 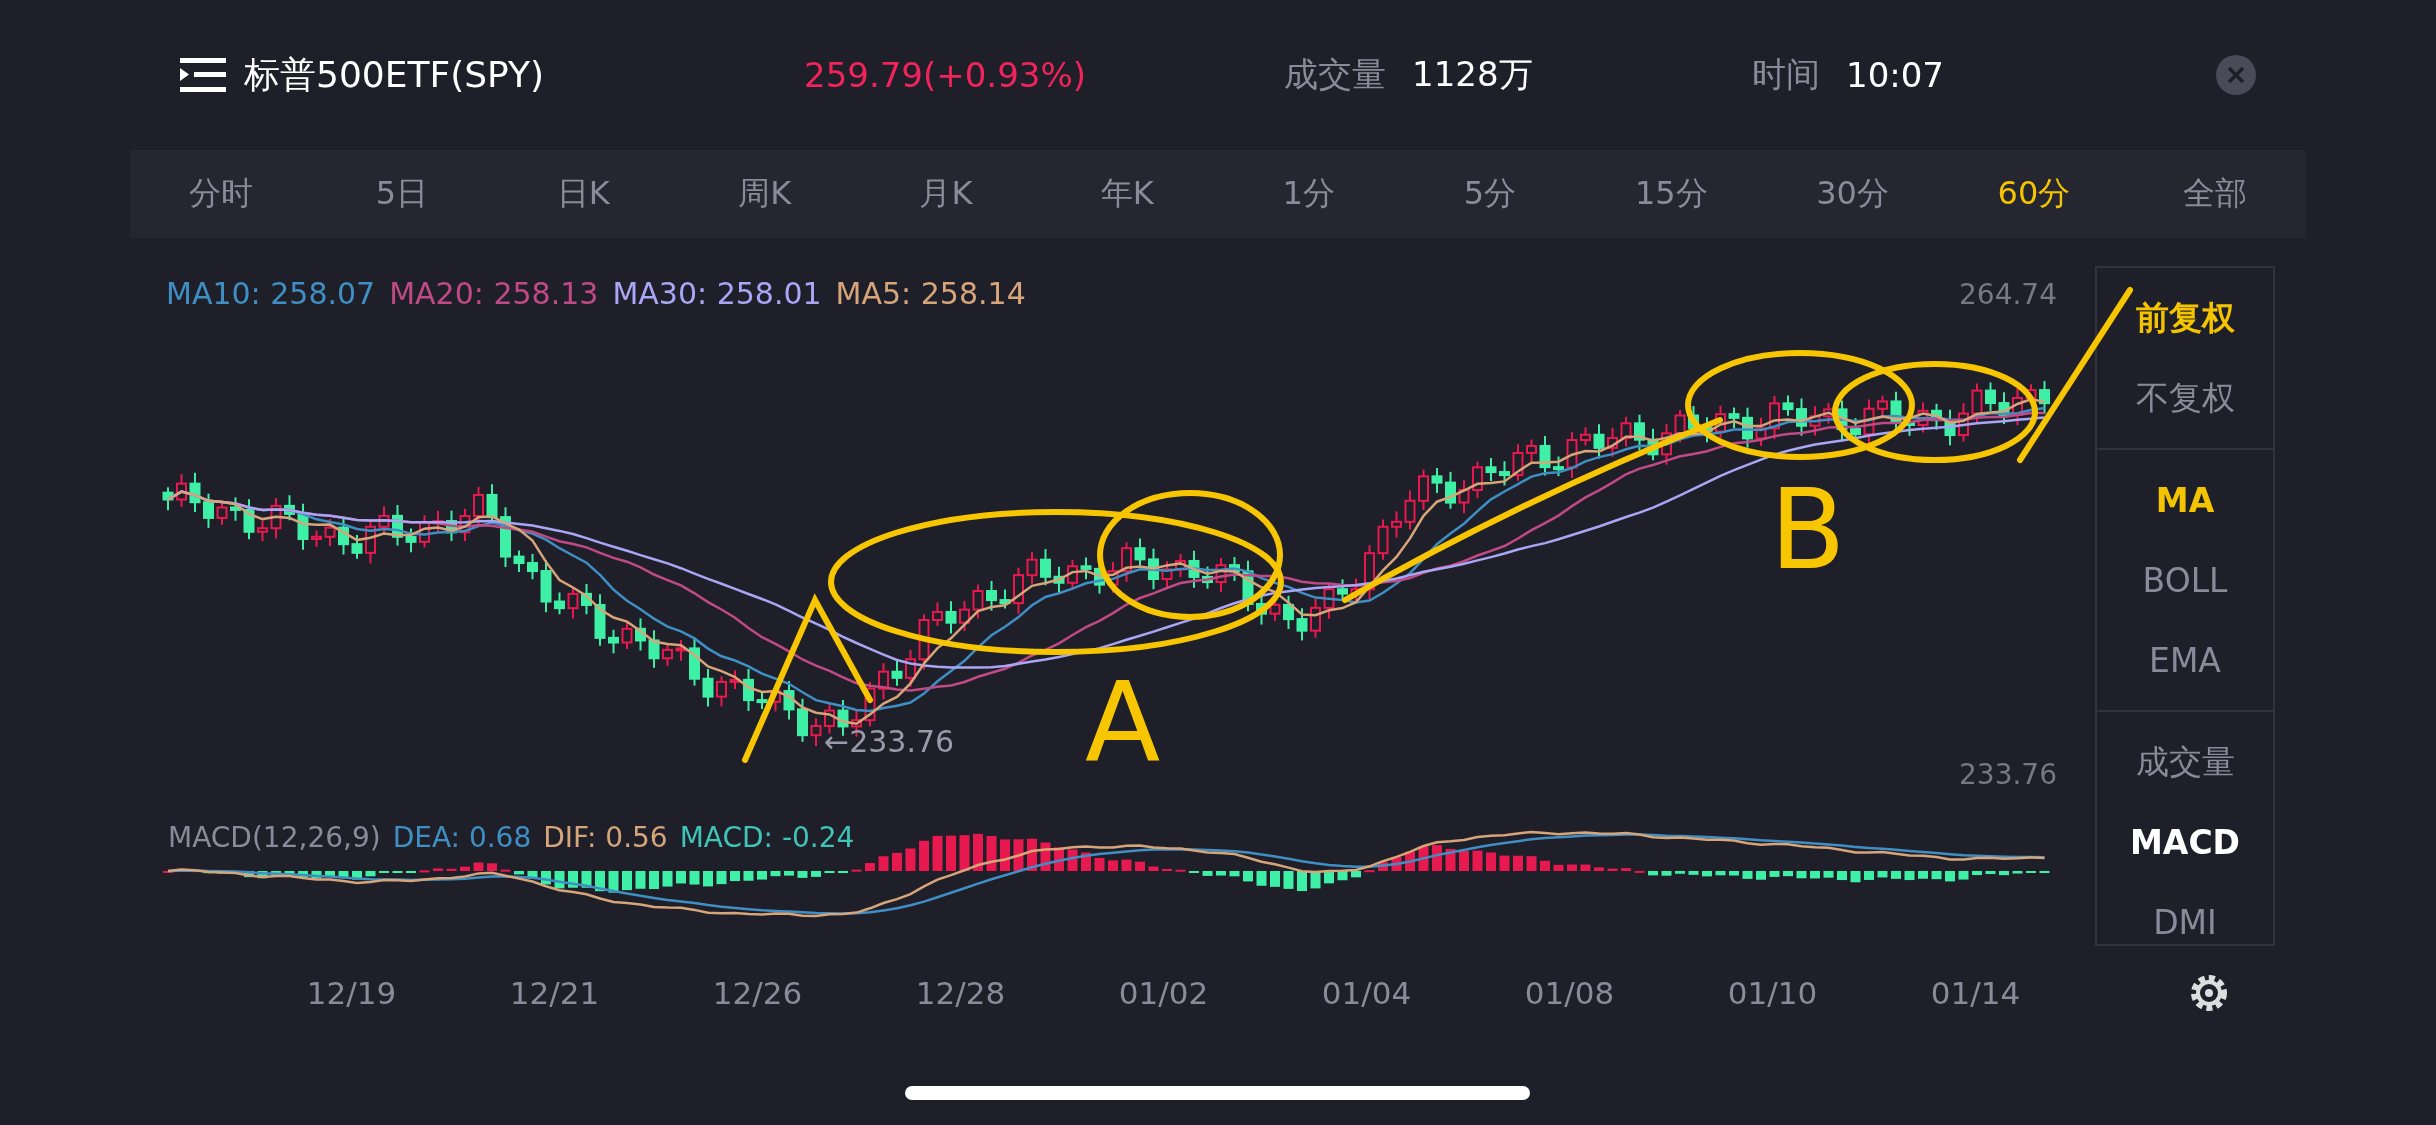 What do you see at coordinates (271, 293) in the screenshot?
I see `ma-legend-value: MA10: 258.07` at bounding box center [271, 293].